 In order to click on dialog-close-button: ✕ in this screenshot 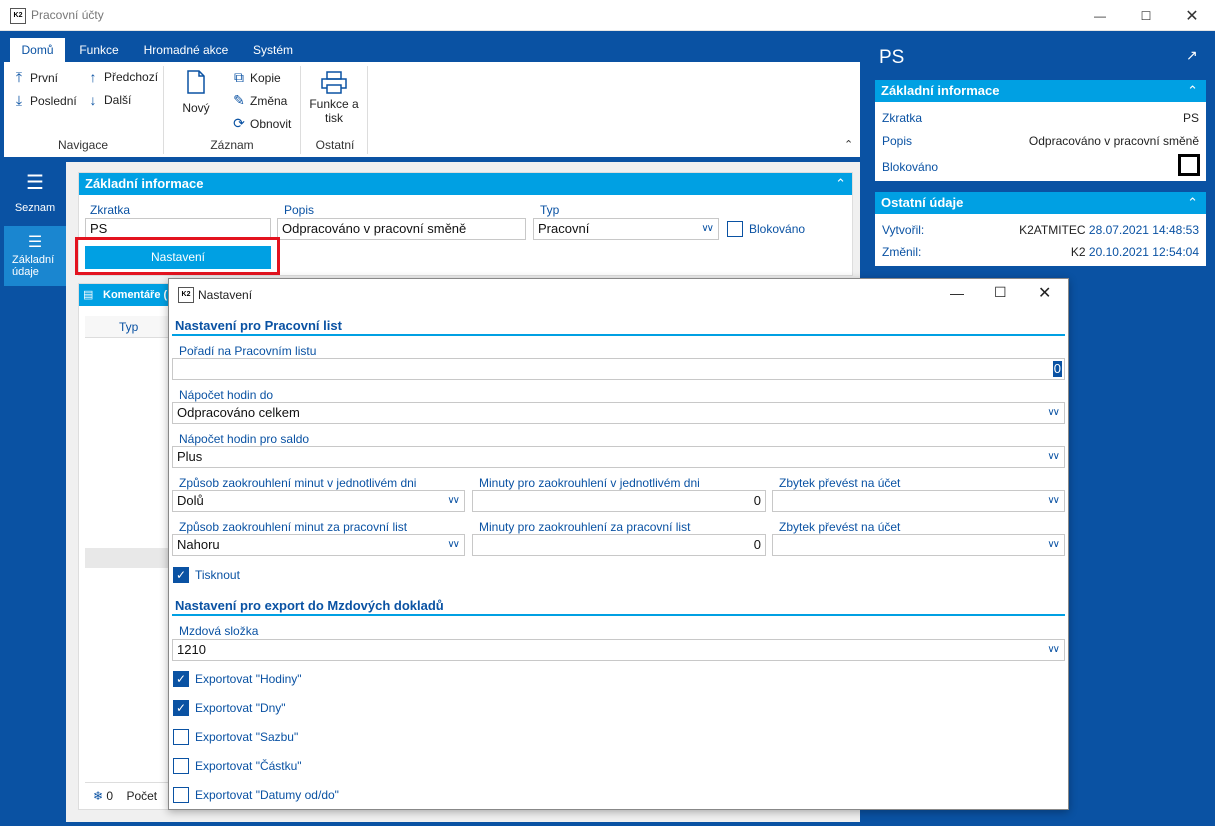, I will do `click(1044, 293)`.